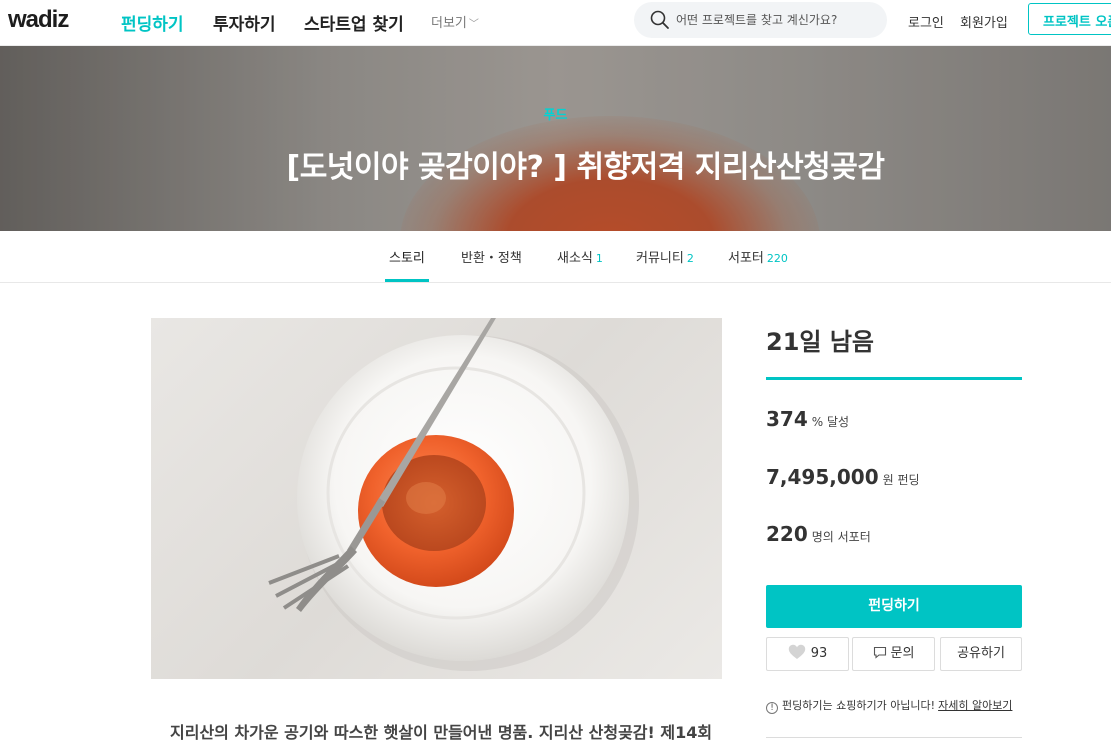  What do you see at coordinates (772, 708) in the screenshot?
I see `info-icon: !` at bounding box center [772, 708].